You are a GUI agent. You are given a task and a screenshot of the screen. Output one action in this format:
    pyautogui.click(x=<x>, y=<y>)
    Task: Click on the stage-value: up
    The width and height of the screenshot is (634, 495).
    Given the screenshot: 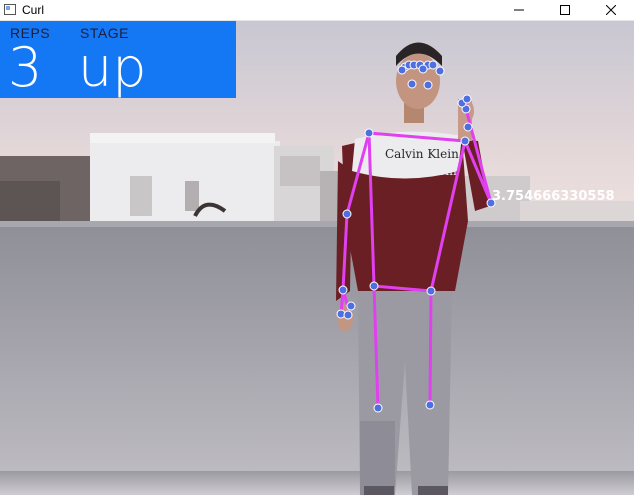 What is the action you would take?
    pyautogui.click(x=112, y=67)
    